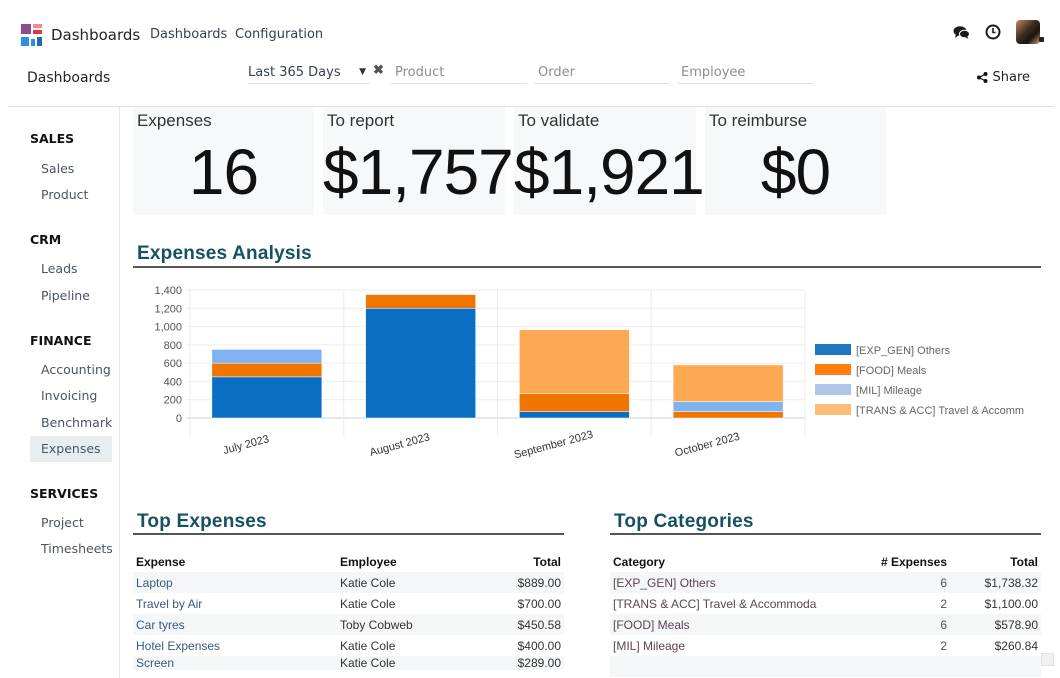  Describe the element at coordinates (1030, 32) in the screenshot. I see `user-avatar` at that location.